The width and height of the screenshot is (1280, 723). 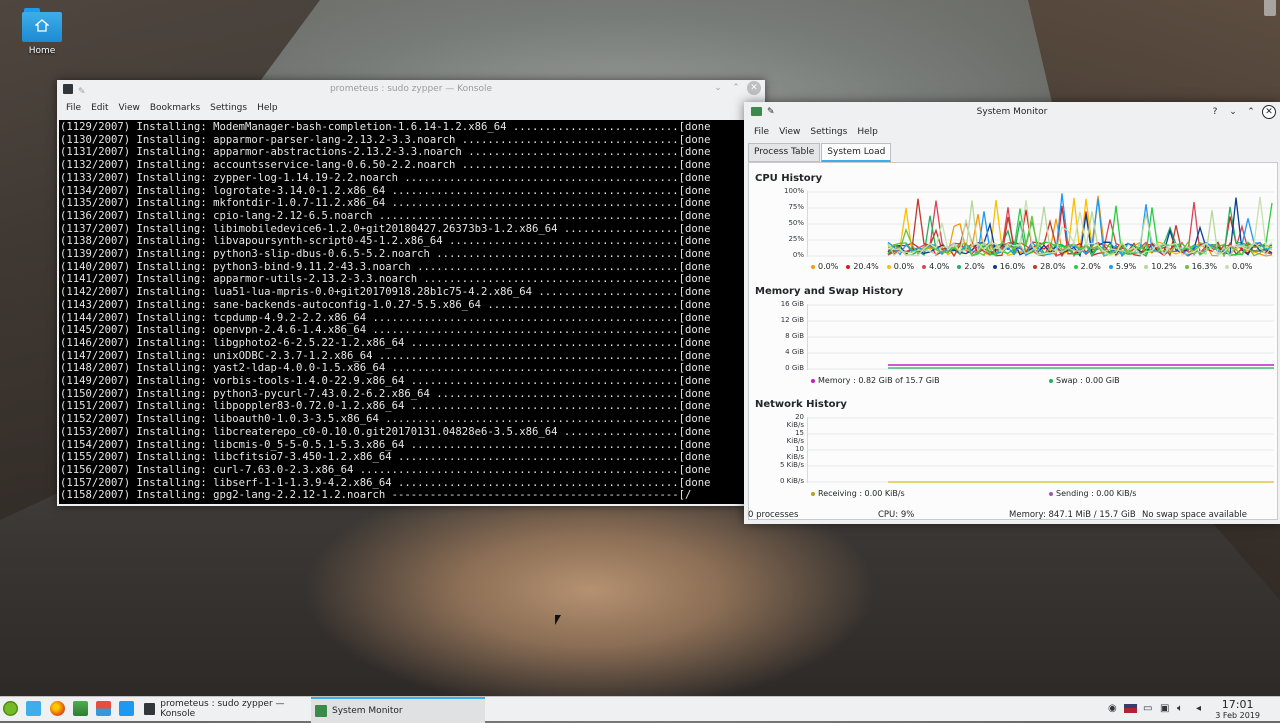 I want to click on desktop-home-icon: Home, so click(x=42, y=32).